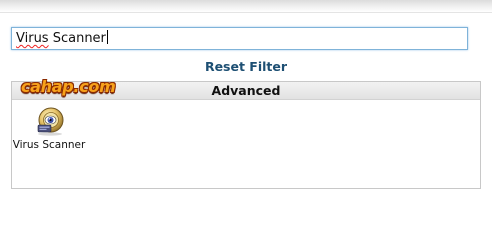 Image resolution: width=492 pixels, height=240 pixels. What do you see at coordinates (68, 86) in the screenshot?
I see `watermark-logo: cahap.com` at bounding box center [68, 86].